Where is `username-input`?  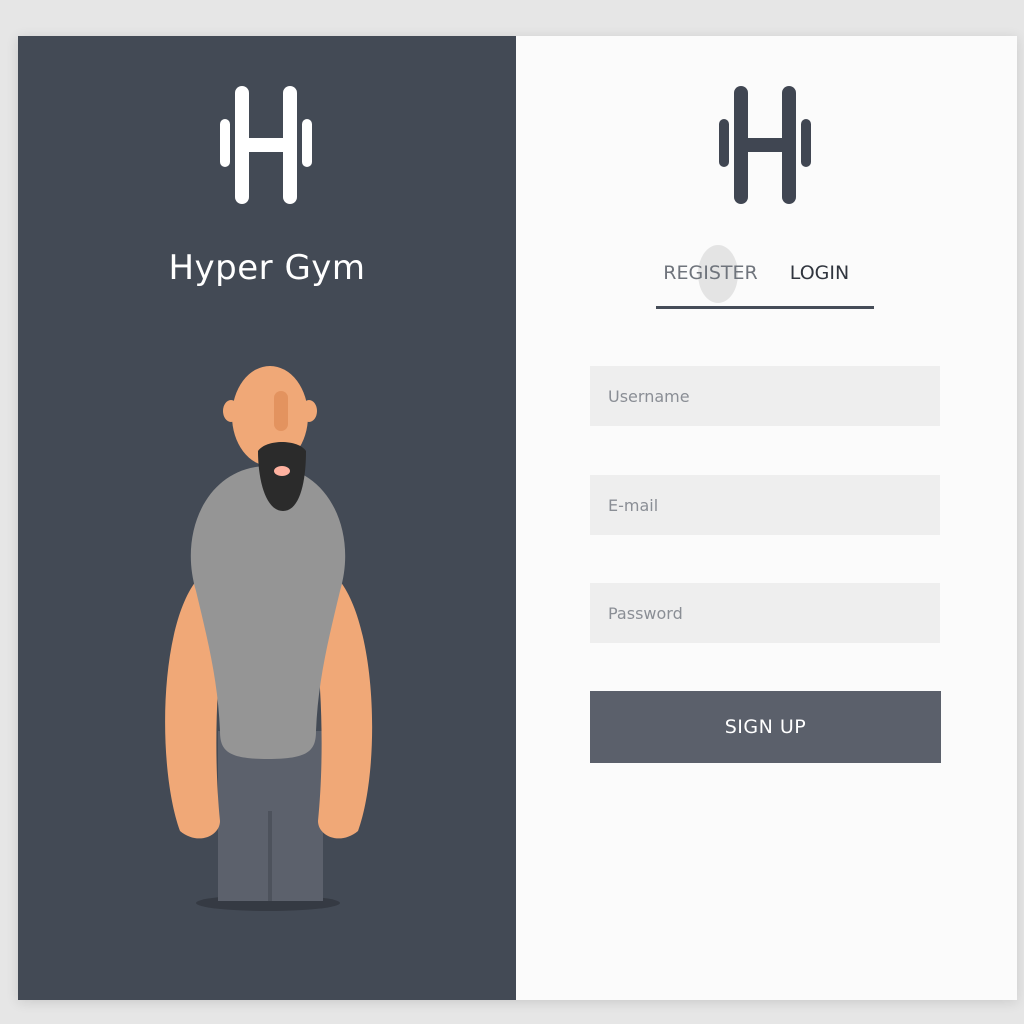 username-input is located at coordinates (765, 396).